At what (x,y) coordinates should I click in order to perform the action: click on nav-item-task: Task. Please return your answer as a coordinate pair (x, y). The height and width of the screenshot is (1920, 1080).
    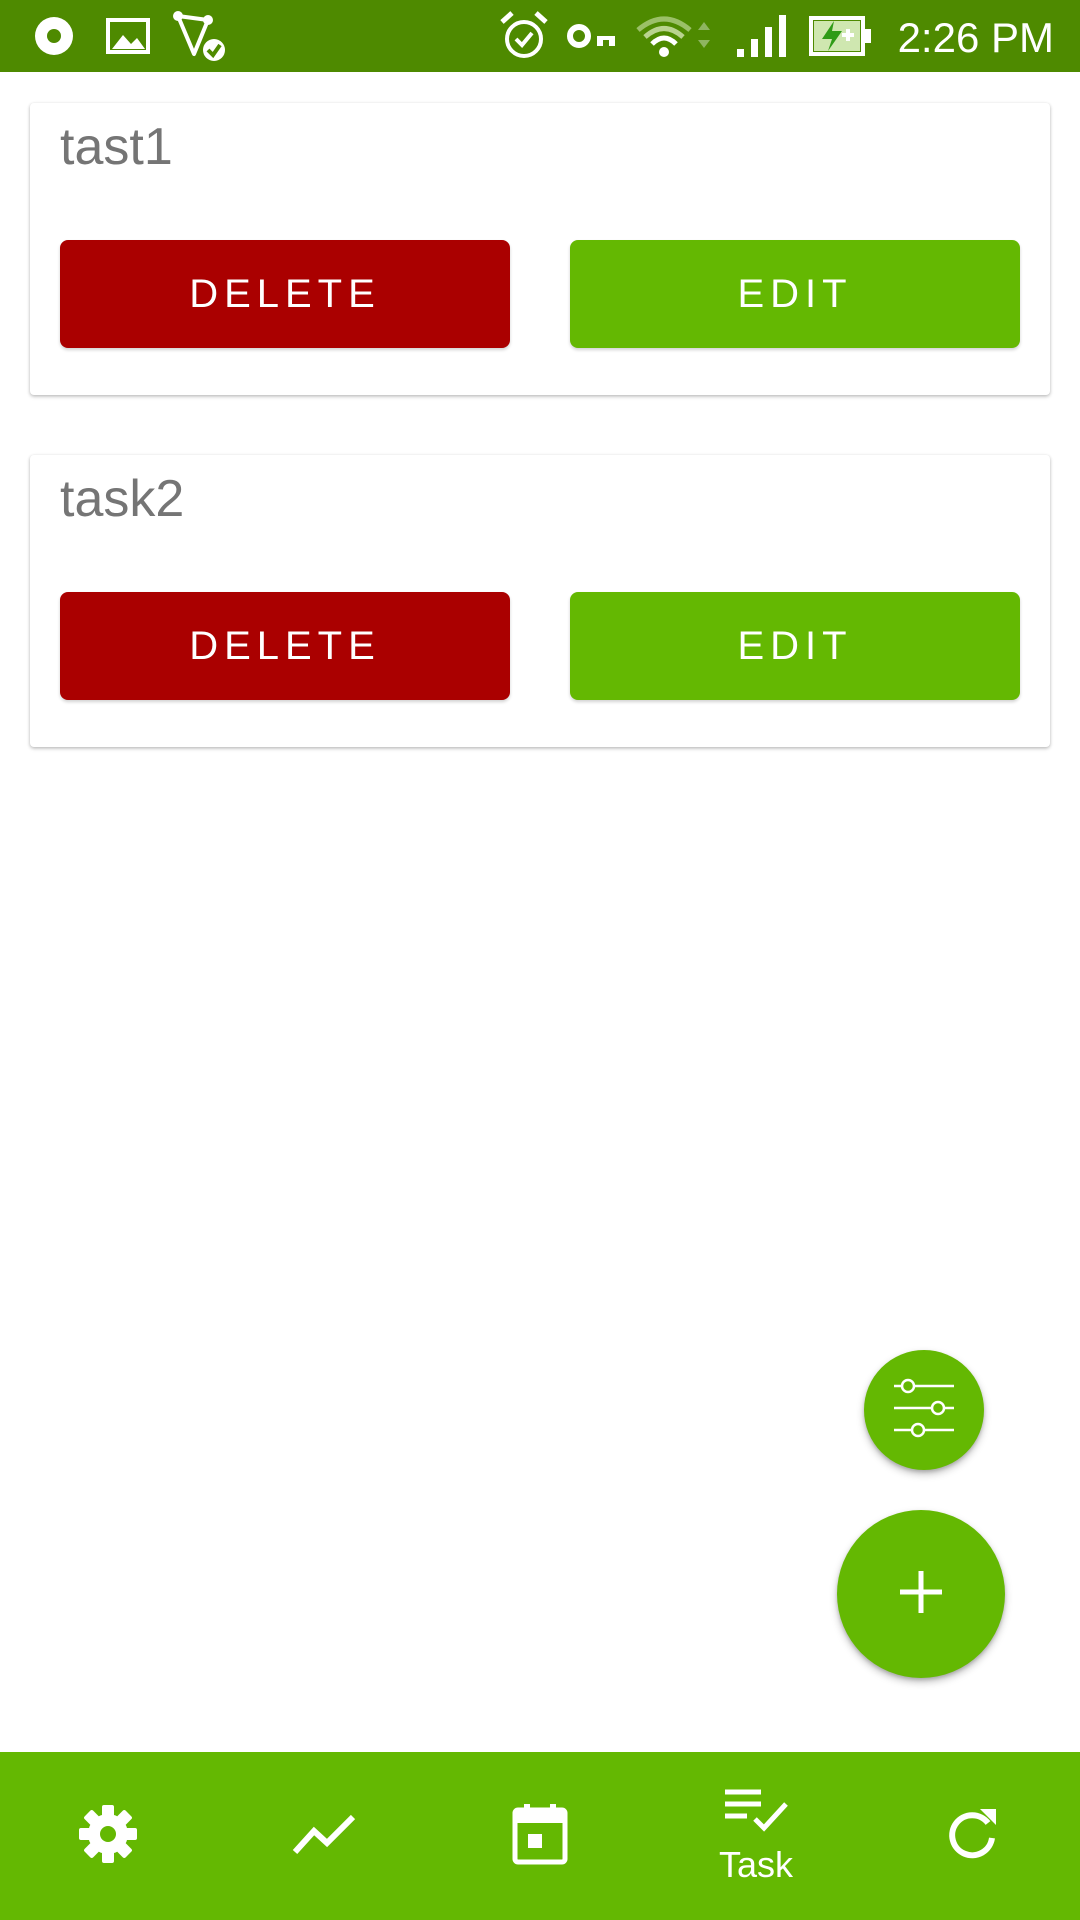
    Looking at the image, I should click on (756, 1836).